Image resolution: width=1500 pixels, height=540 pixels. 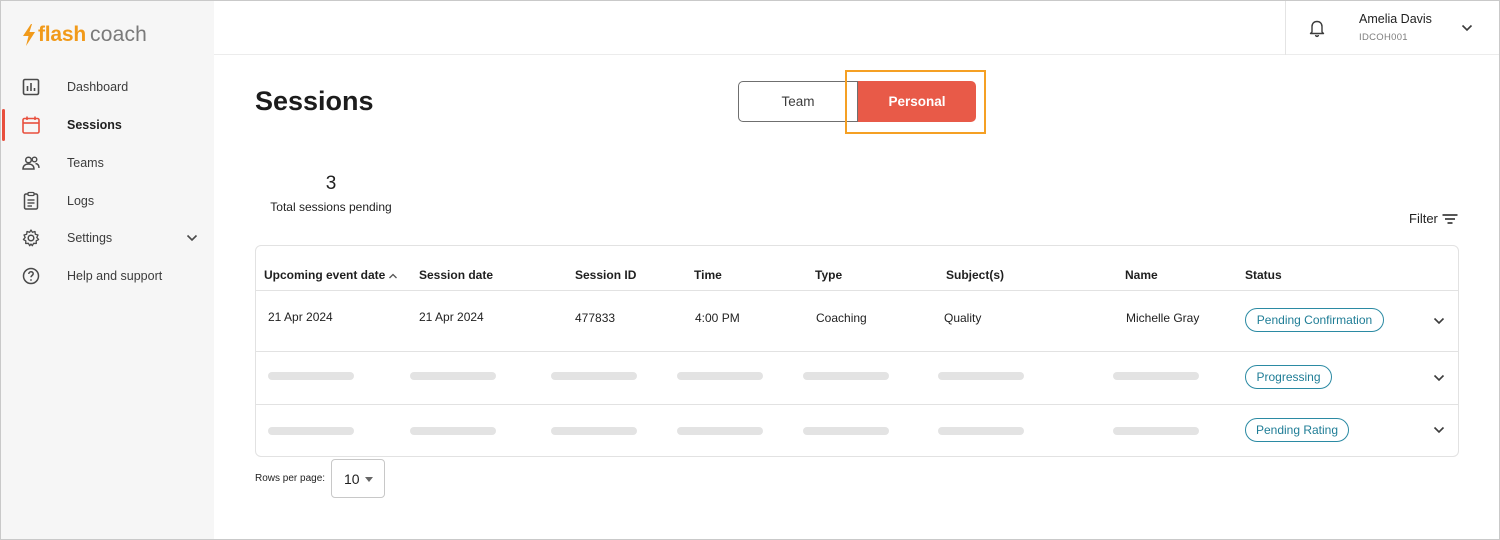 What do you see at coordinates (107, 201) in the screenshot?
I see `sidebar-item-logs: Logs` at bounding box center [107, 201].